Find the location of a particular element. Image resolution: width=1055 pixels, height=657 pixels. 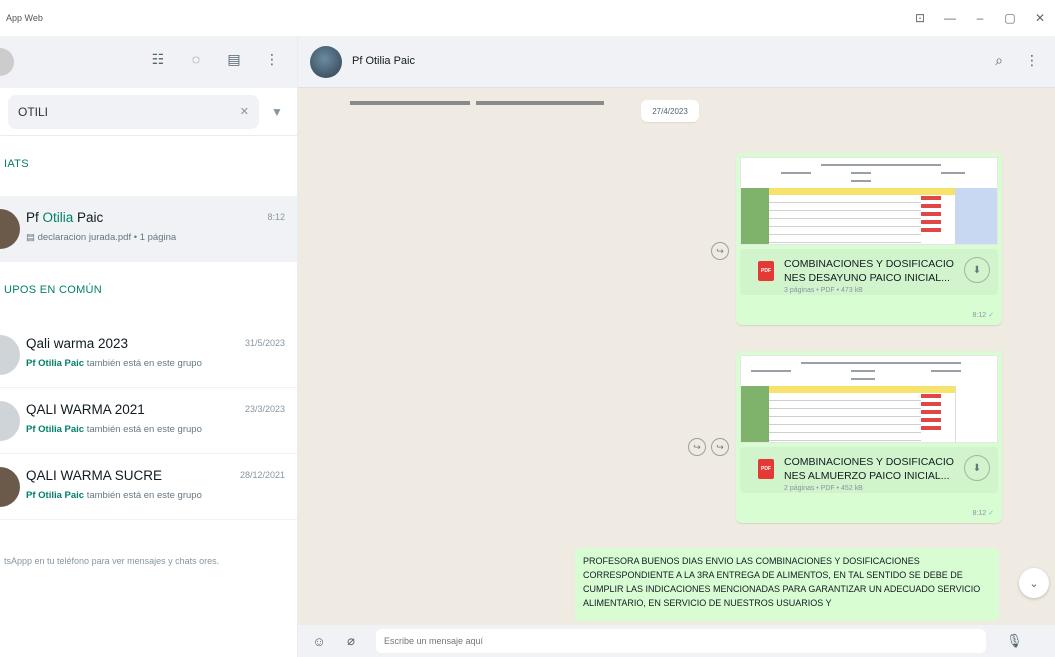

app-title: App Web is located at coordinates (24, 18).